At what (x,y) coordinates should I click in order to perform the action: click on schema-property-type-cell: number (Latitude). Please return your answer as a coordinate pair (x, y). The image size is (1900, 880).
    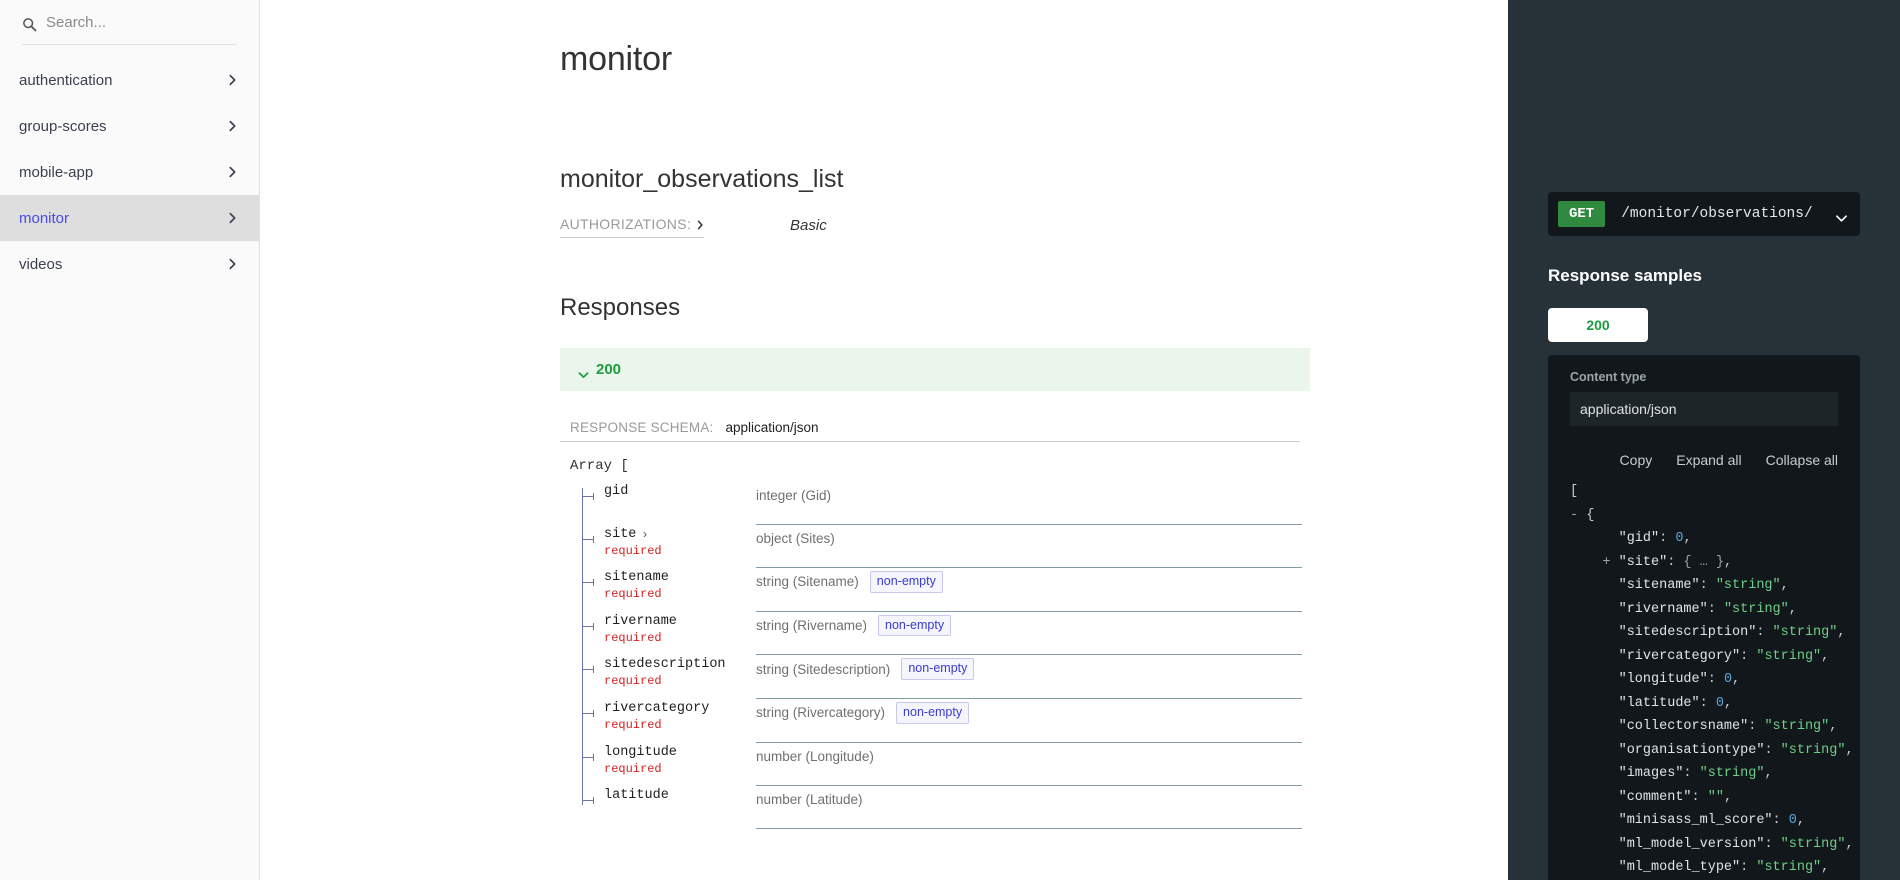
    Looking at the image, I should click on (1029, 807).